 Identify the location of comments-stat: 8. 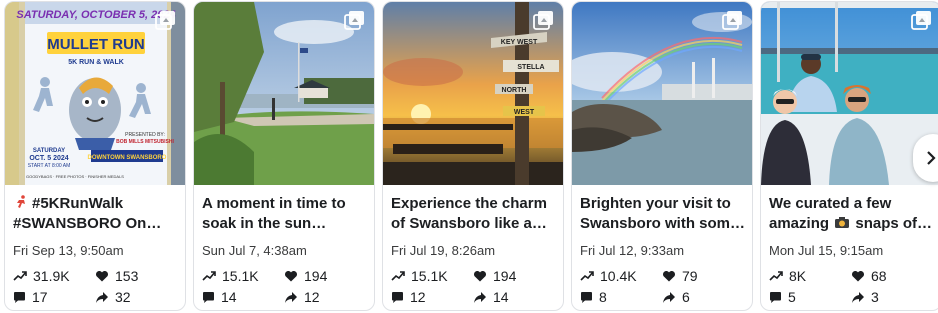
(593, 297).